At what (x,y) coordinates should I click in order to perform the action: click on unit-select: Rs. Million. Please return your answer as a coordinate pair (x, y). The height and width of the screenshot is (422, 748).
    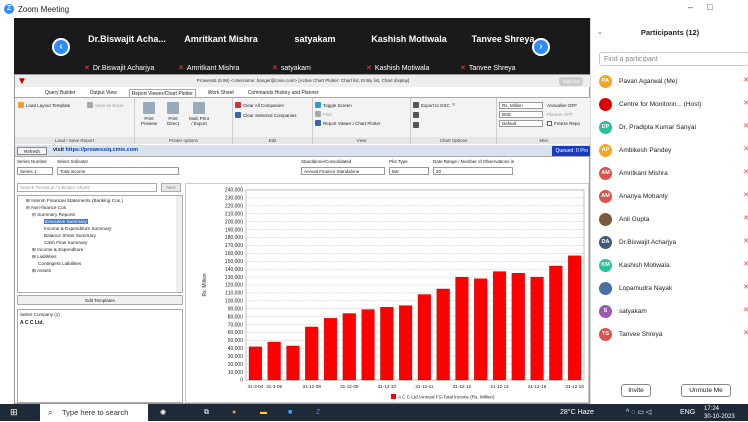
    Looking at the image, I should click on (521, 105).